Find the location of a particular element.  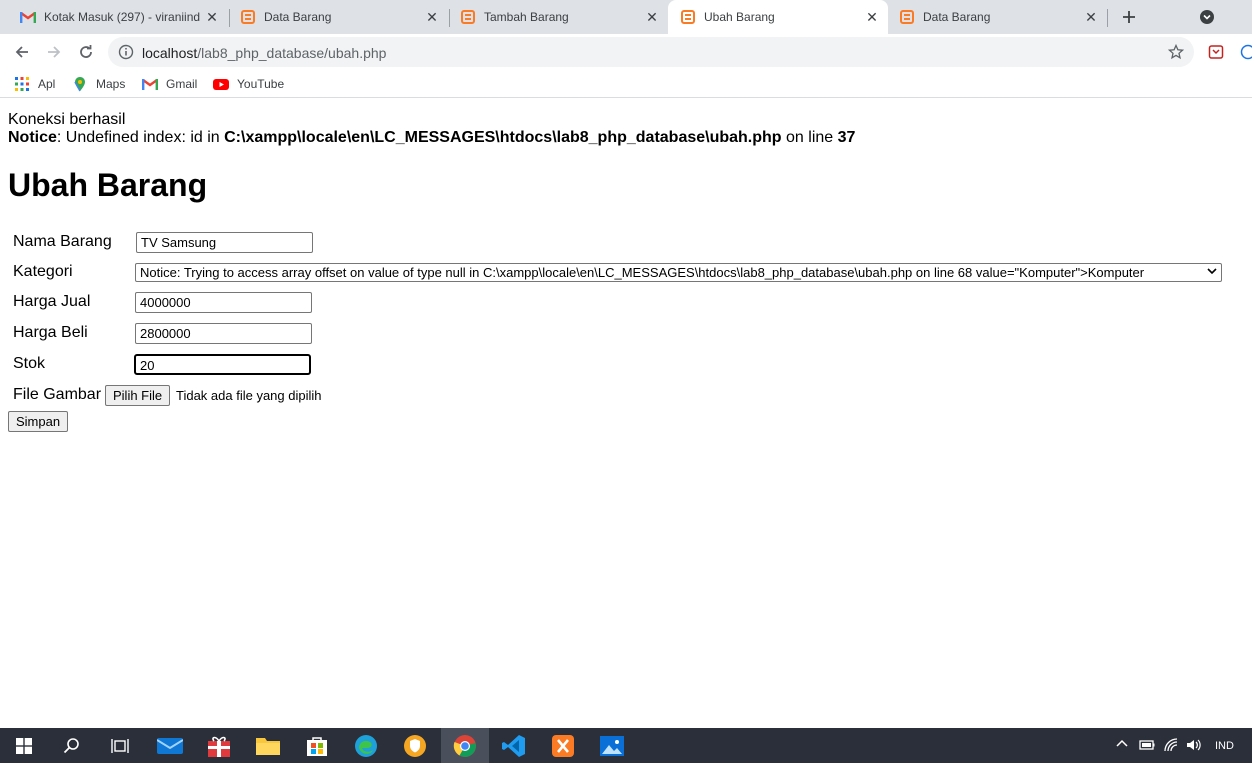

pocket-icon is located at coordinates (1216, 52).